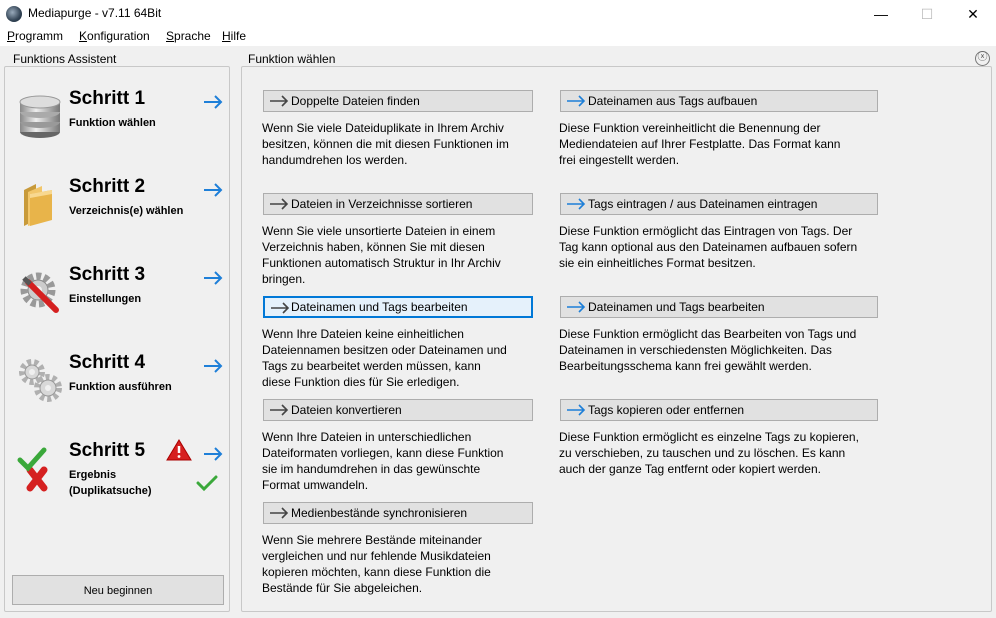  I want to click on button-label: Dateien in Verzeichnisse sortieren, so click(382, 204).